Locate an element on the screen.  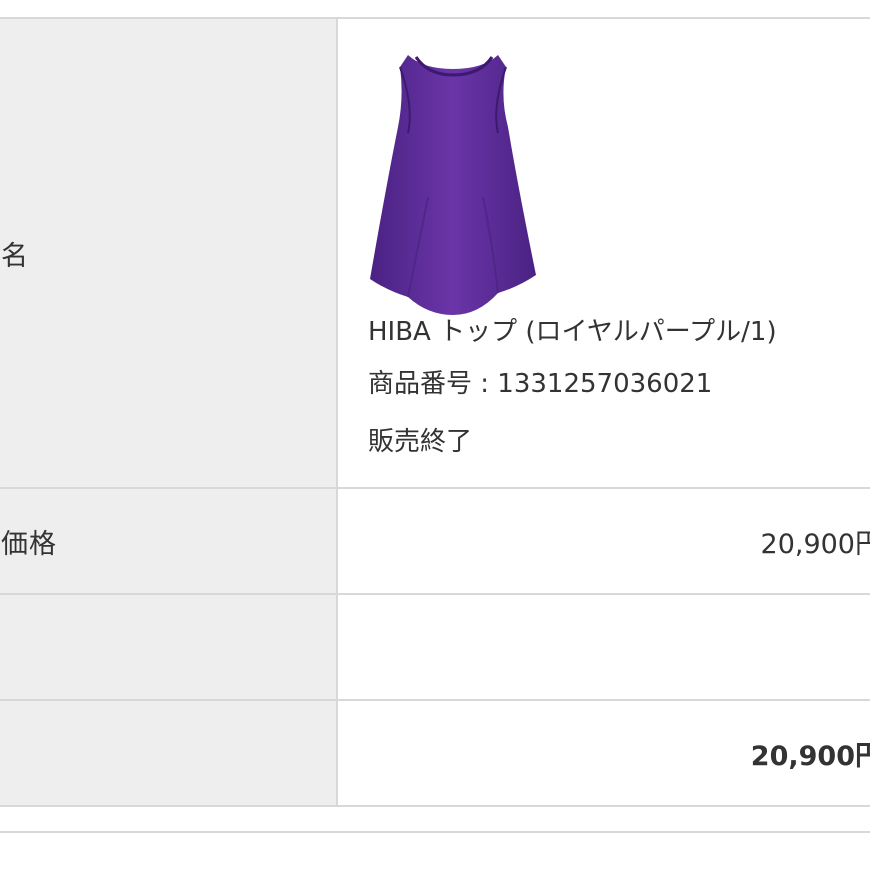
quantity-row: 量 is located at coordinates (435, 648).